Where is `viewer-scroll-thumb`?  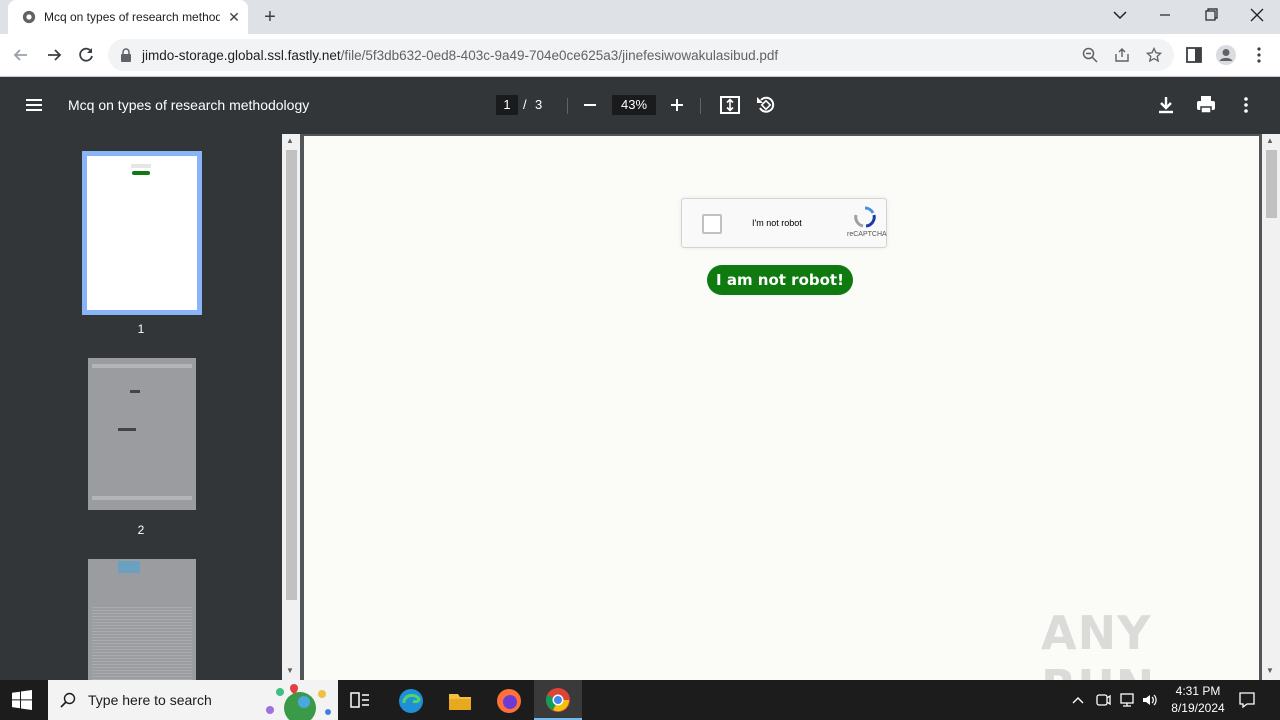 viewer-scroll-thumb is located at coordinates (1271, 184).